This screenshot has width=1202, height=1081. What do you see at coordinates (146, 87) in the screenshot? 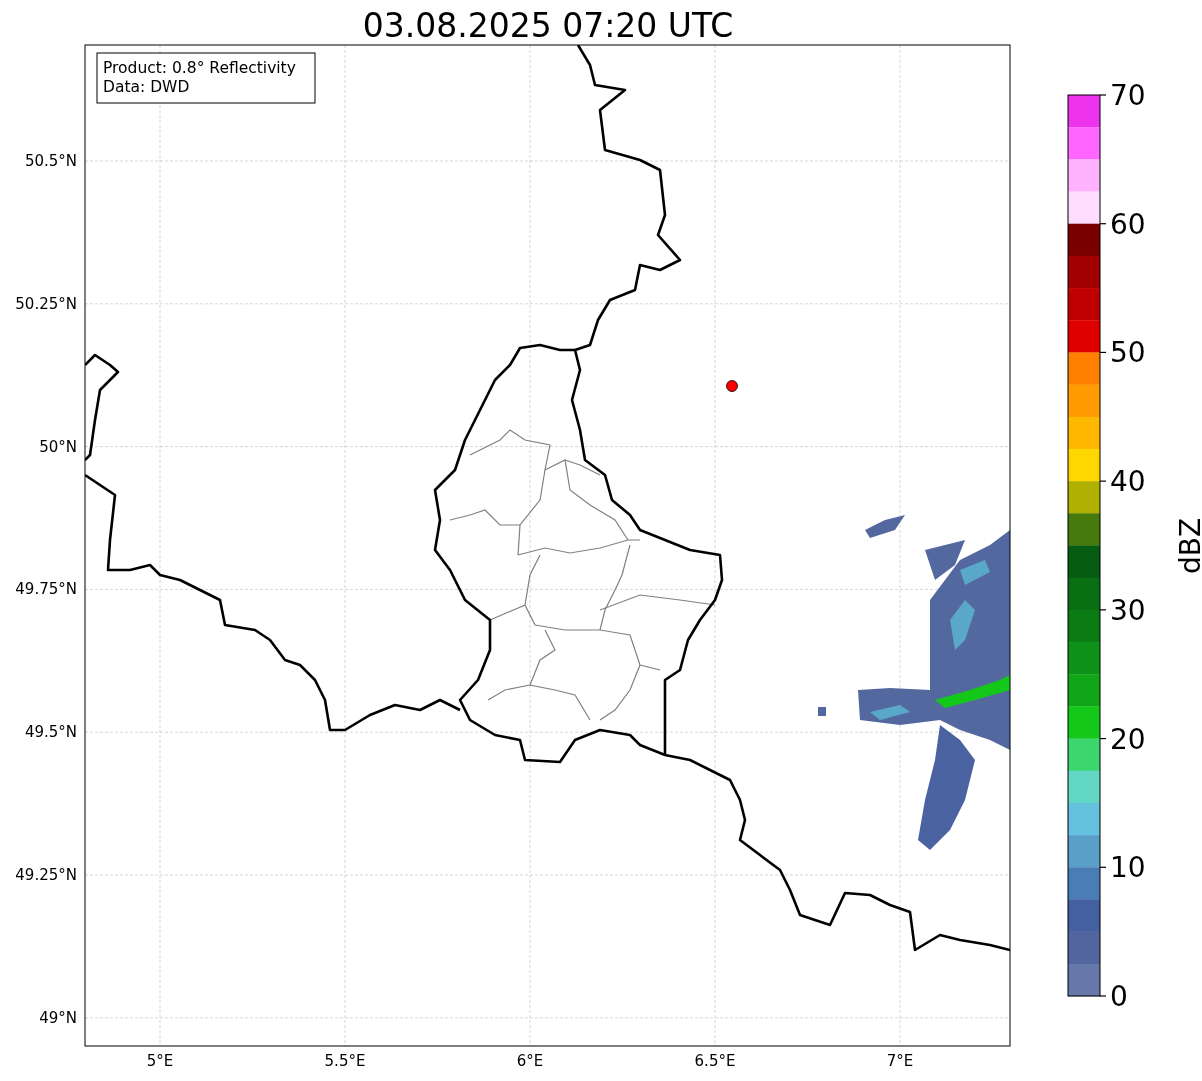
I see `legend-text: Data: DWD` at bounding box center [146, 87].